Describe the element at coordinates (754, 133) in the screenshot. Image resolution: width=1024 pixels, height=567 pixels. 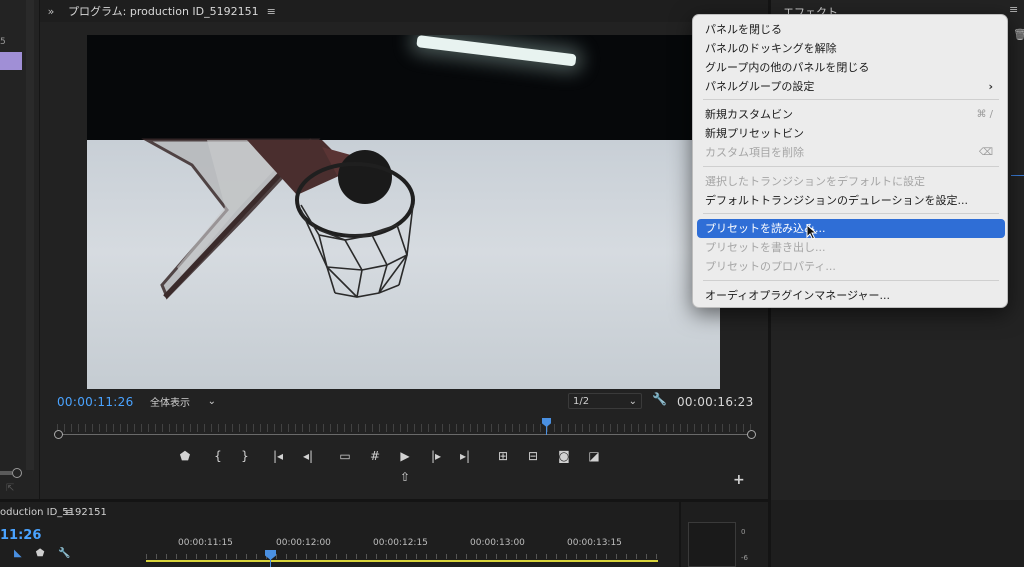
I see `menu-item-label: 新規プリセットビン` at that location.